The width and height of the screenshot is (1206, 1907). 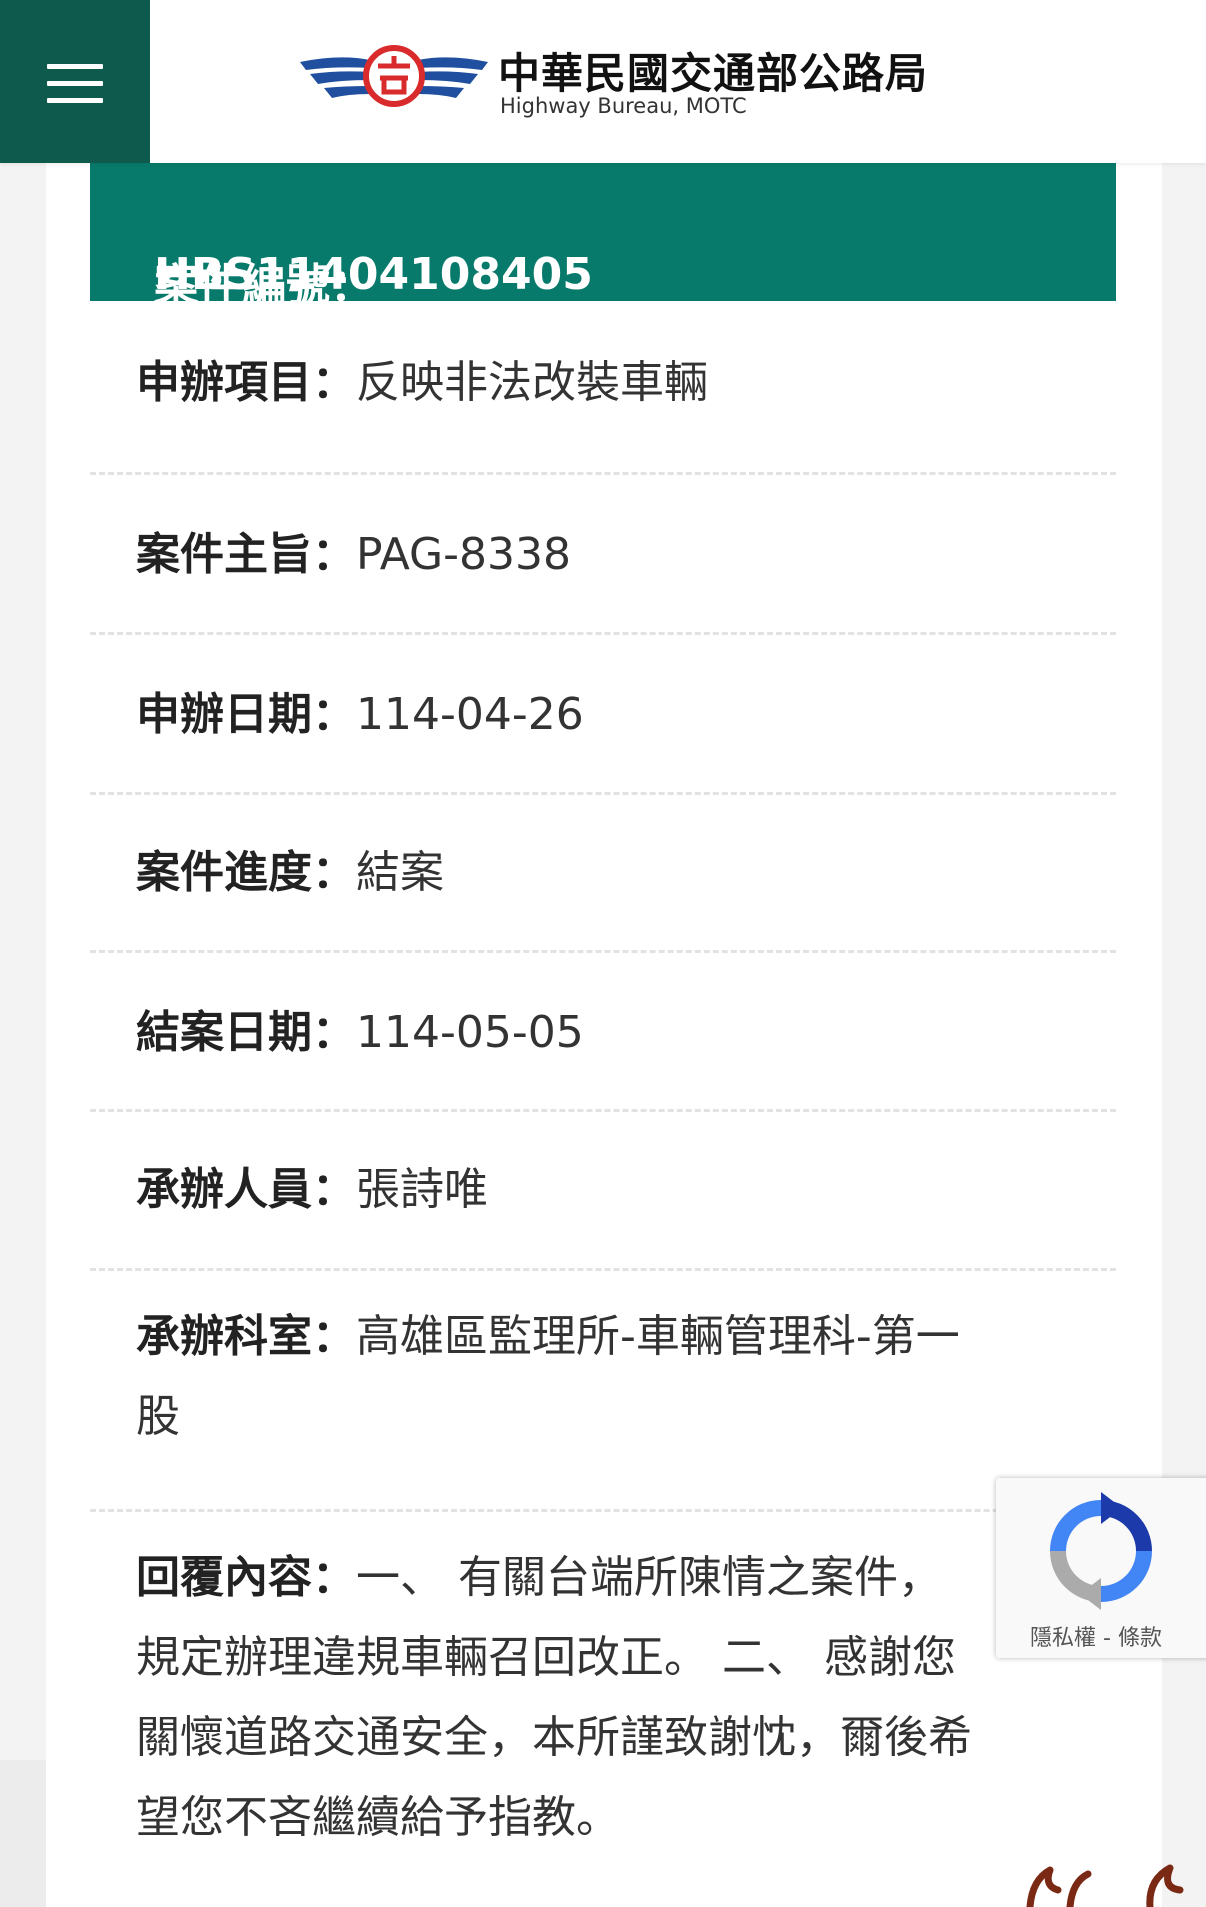 What do you see at coordinates (603, 715) in the screenshot?
I see `detail-row-application-date: 申辦日期：114-04-26` at bounding box center [603, 715].